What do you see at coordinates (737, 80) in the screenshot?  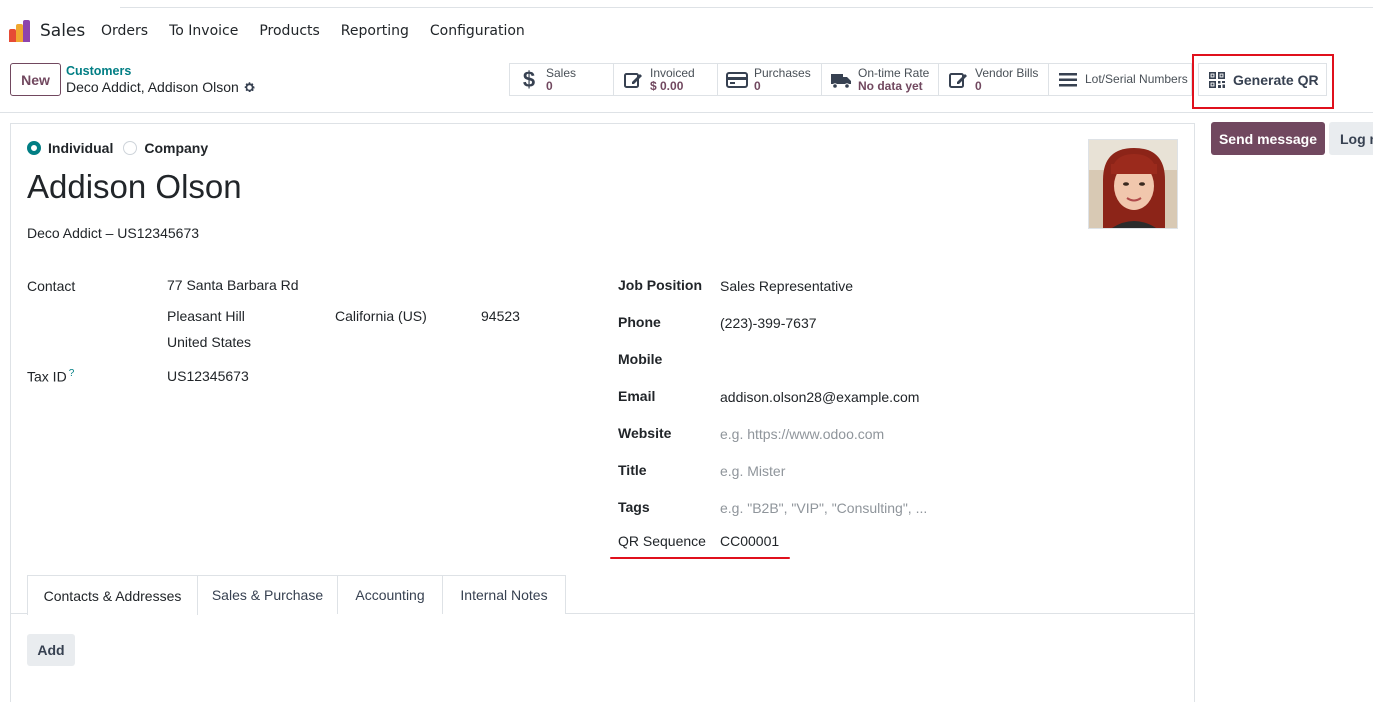 I see `credit-card-icon` at bounding box center [737, 80].